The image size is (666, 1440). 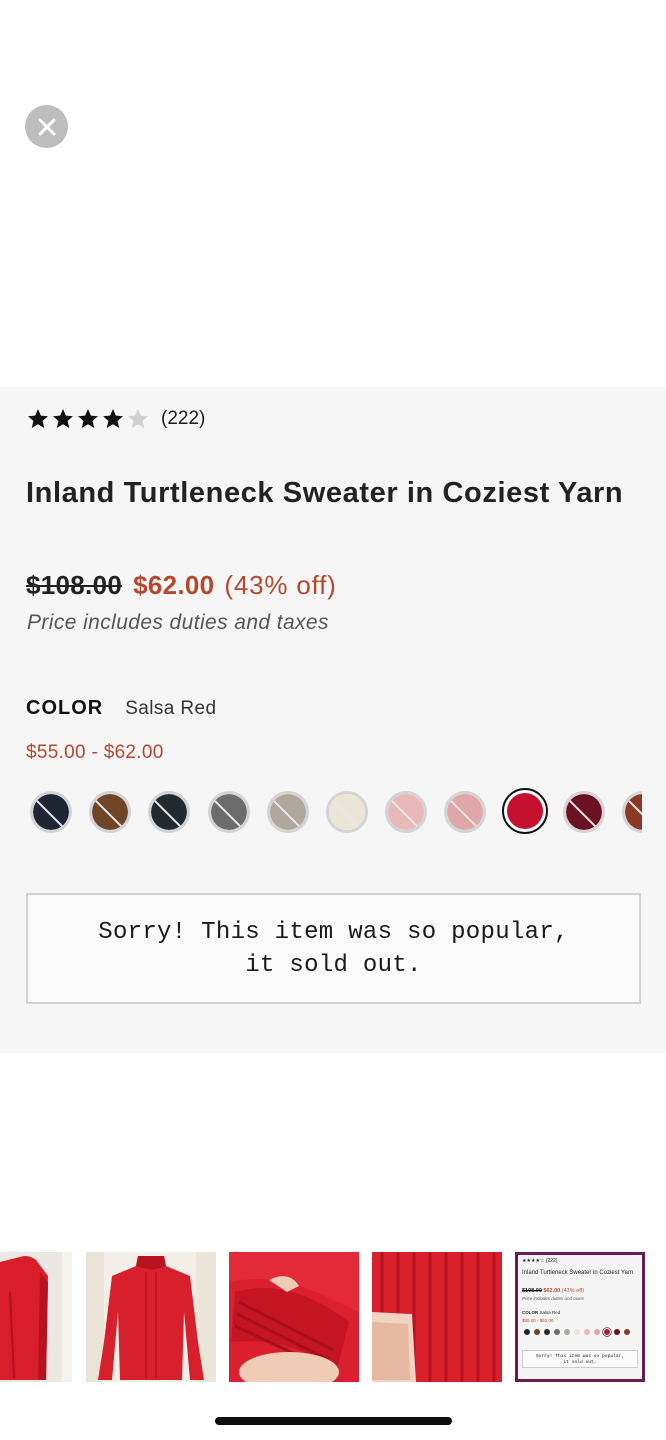 I want to click on original-price: $108.00, so click(x=74, y=585).